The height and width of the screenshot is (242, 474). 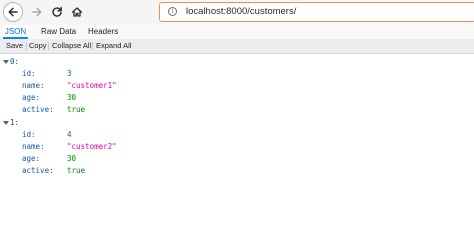 What do you see at coordinates (14, 46) in the screenshot?
I see `save-button: Save` at bounding box center [14, 46].